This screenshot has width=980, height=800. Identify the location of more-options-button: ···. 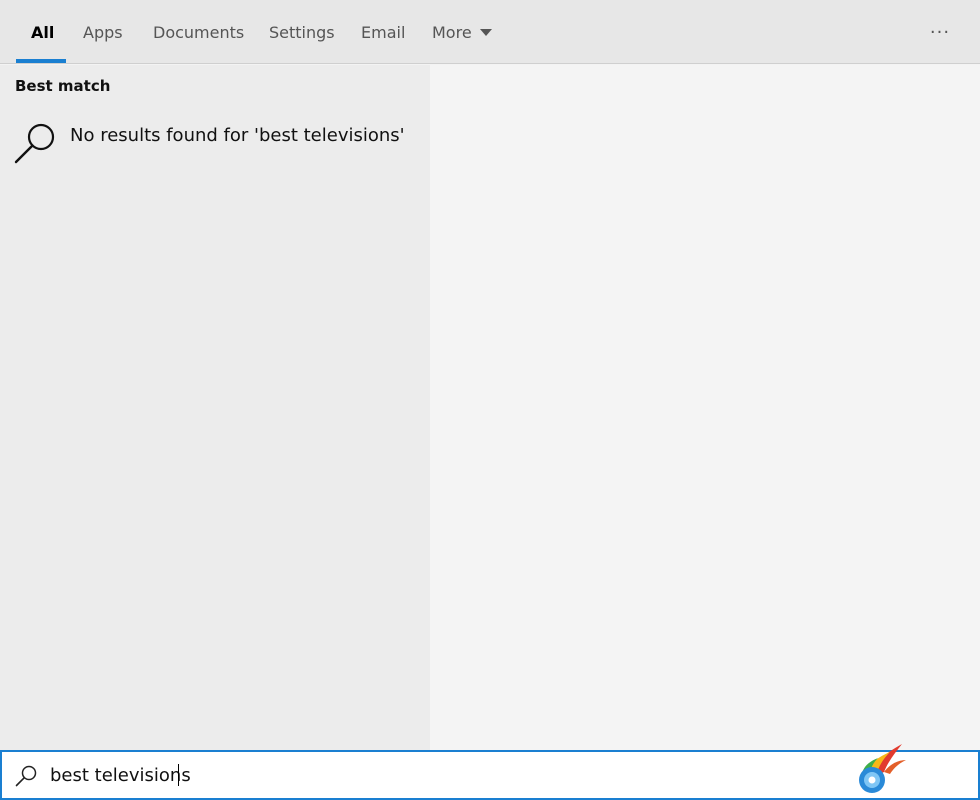
(940, 32).